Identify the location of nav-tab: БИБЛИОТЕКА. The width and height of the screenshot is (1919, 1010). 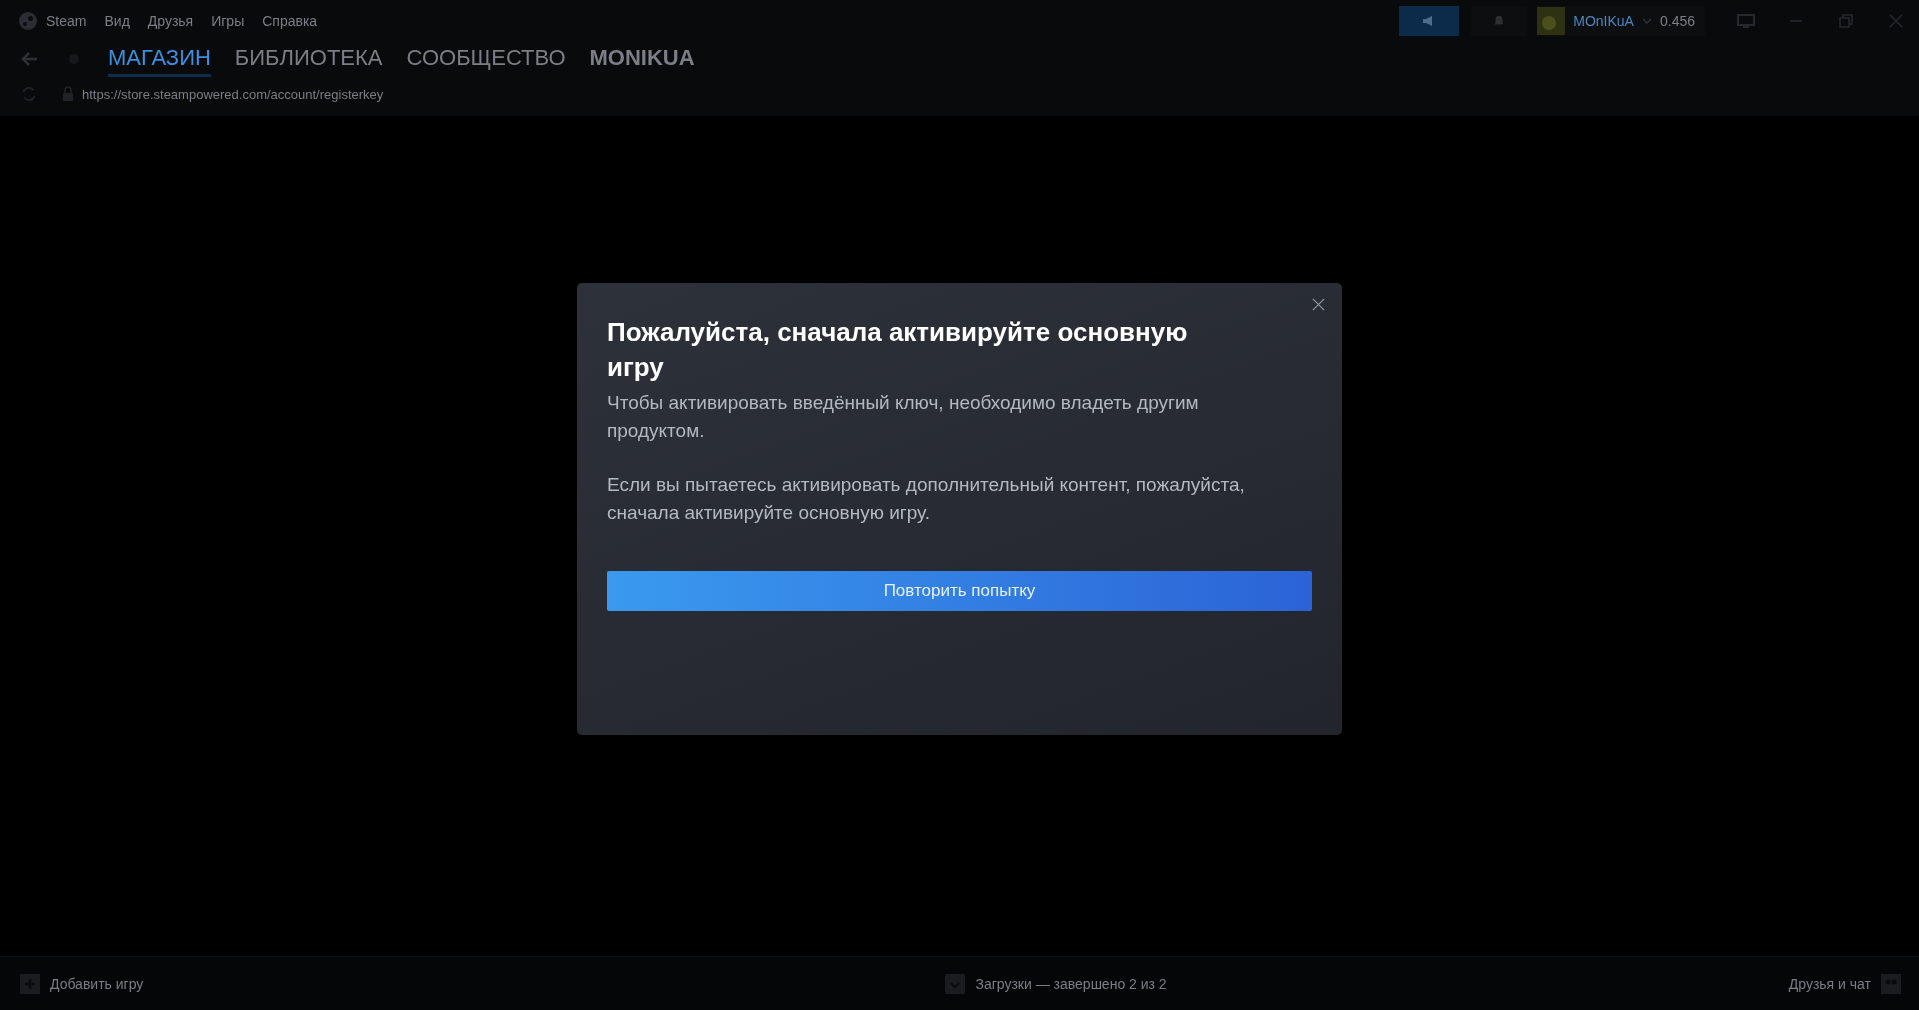
(308, 59).